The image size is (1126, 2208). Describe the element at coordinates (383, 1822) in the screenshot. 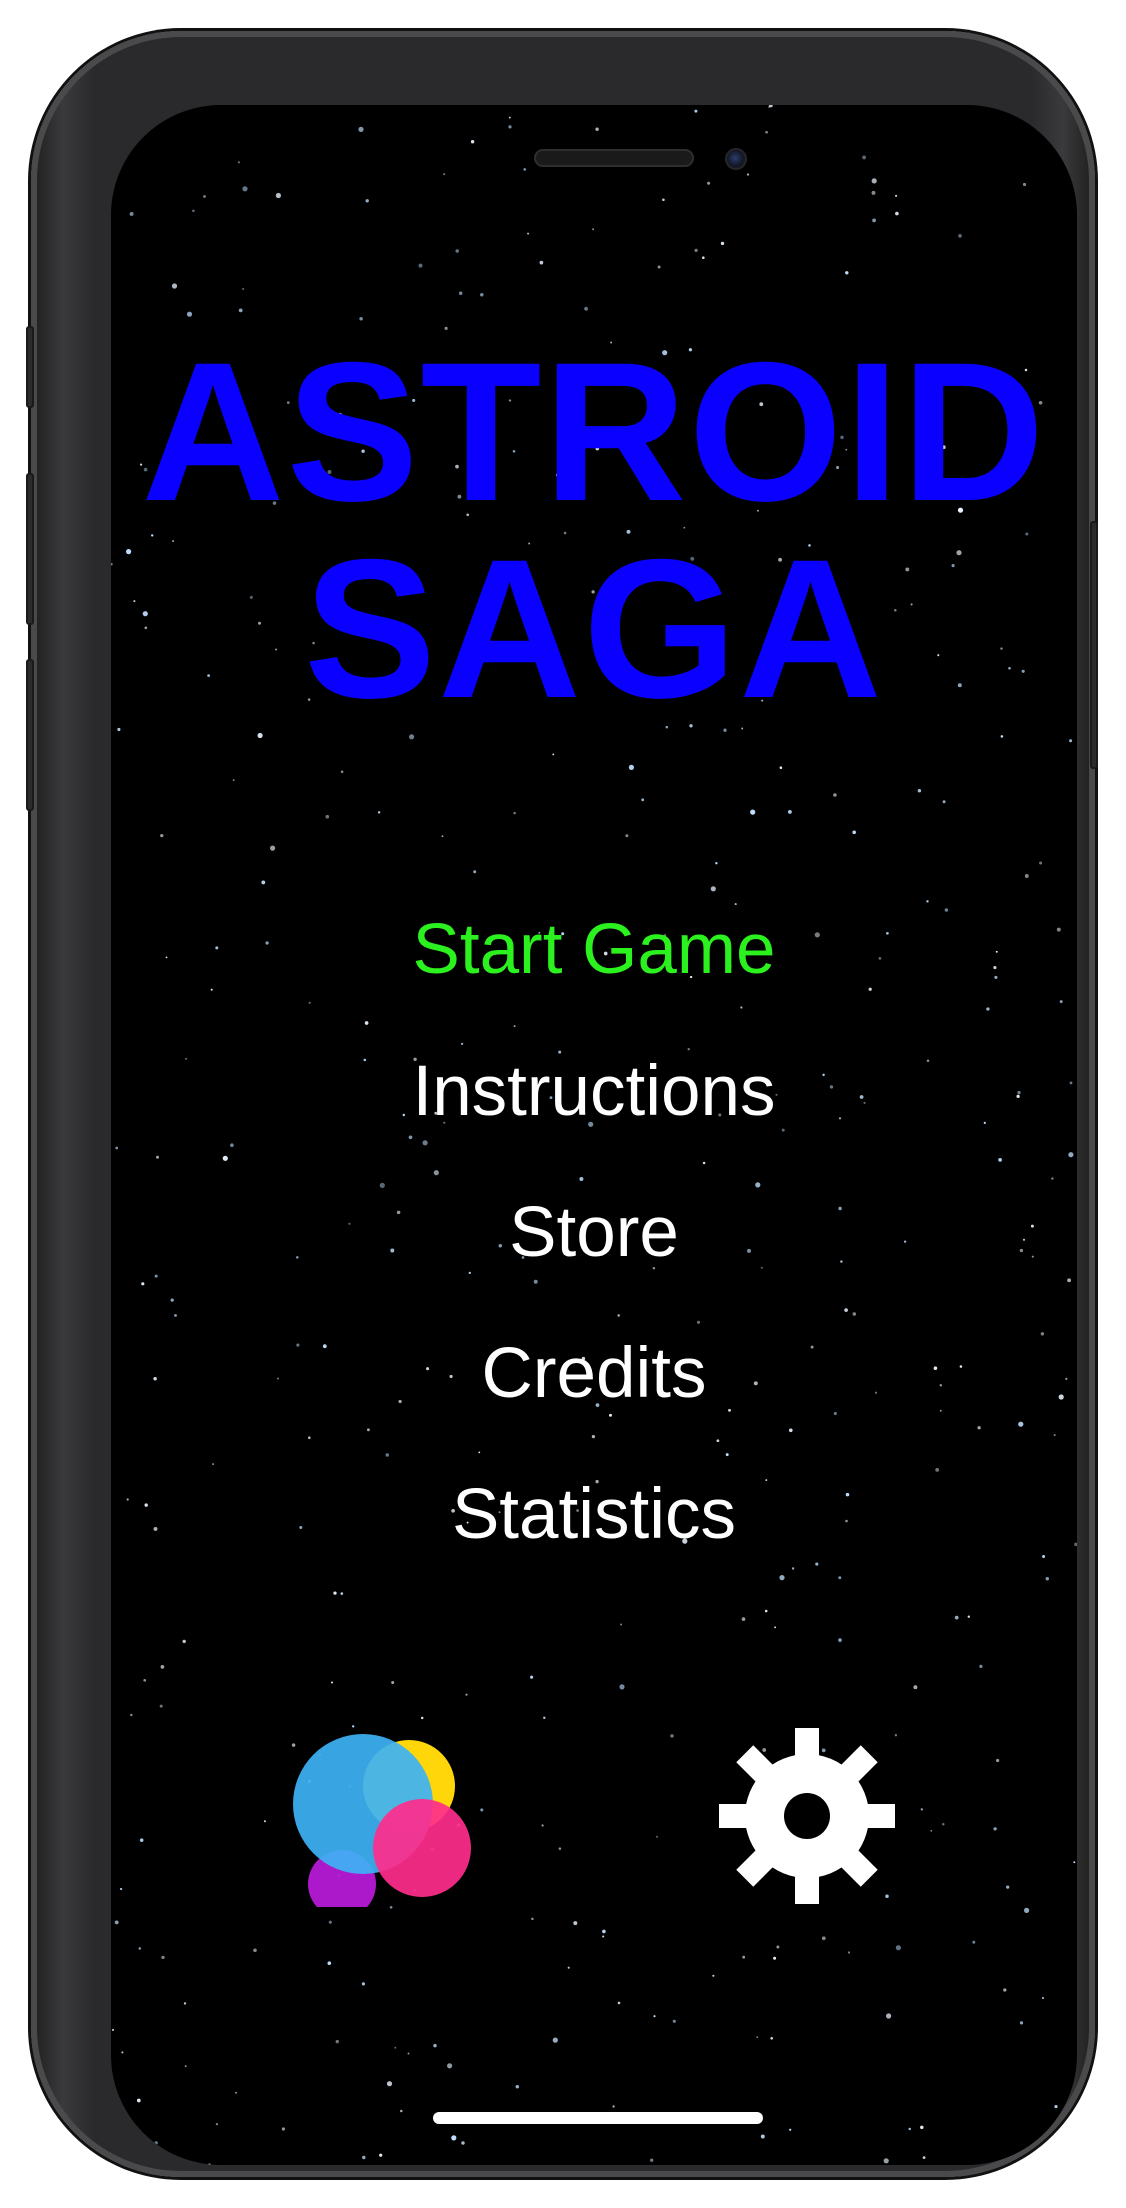

I see `game-center-icon` at that location.